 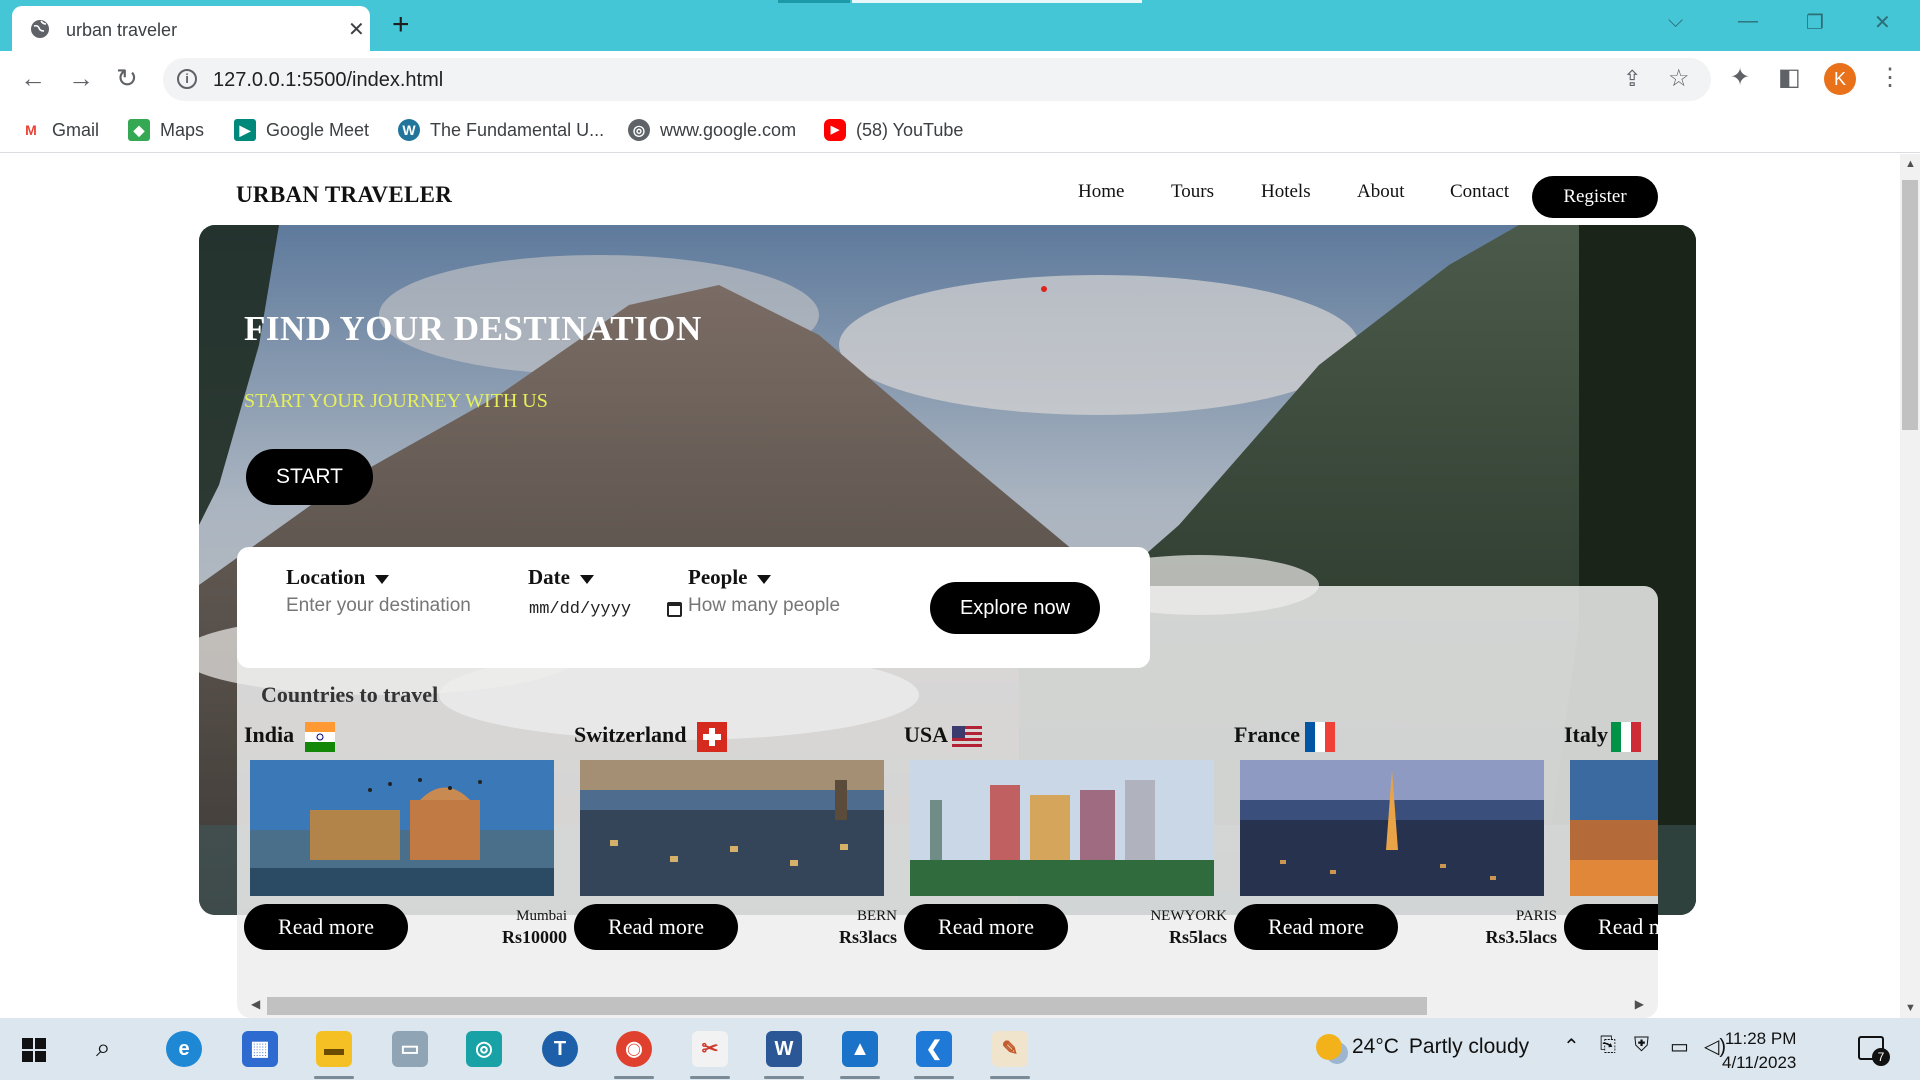 What do you see at coordinates (1740, 77) in the screenshot?
I see `extensions-icon: ✦` at bounding box center [1740, 77].